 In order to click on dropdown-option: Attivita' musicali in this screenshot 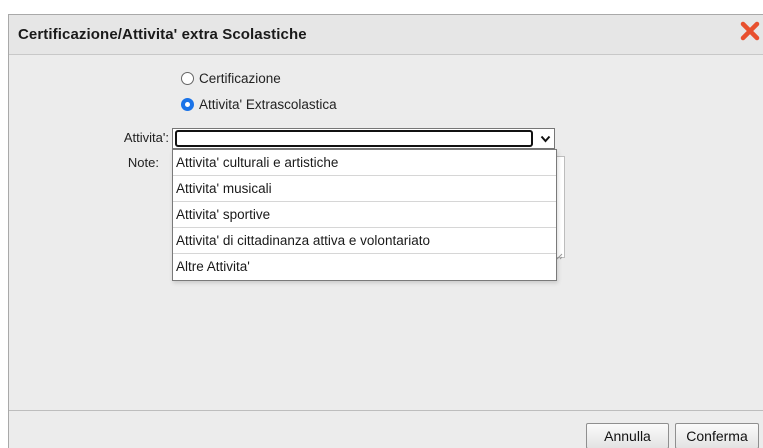, I will do `click(364, 189)`.